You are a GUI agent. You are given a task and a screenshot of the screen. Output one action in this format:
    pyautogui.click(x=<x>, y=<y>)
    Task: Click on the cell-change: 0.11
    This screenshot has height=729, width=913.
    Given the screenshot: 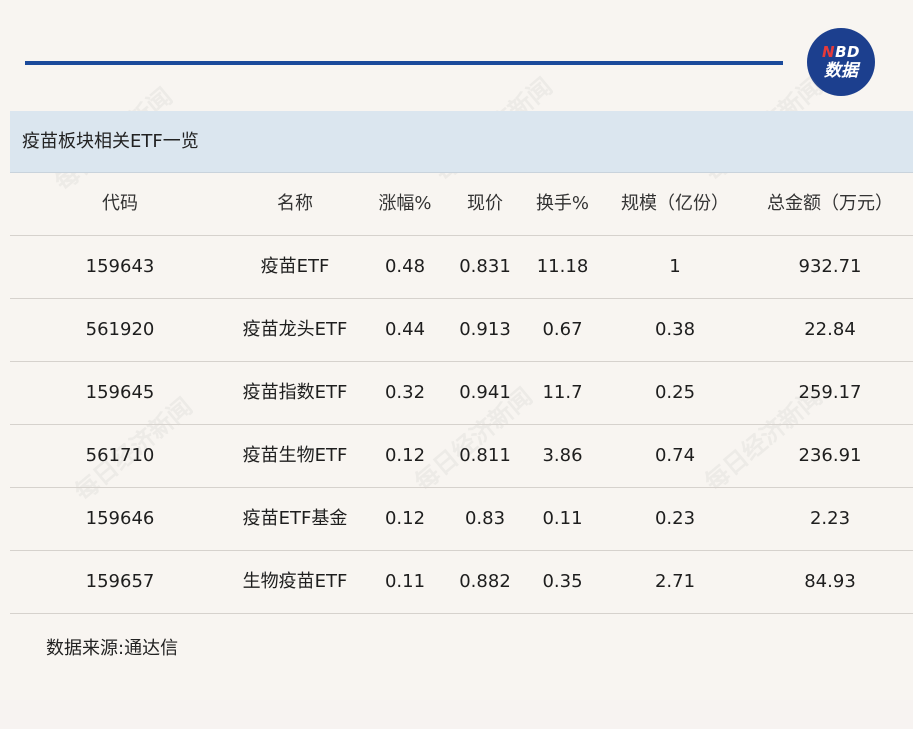 What is the action you would take?
    pyautogui.click(x=405, y=581)
    